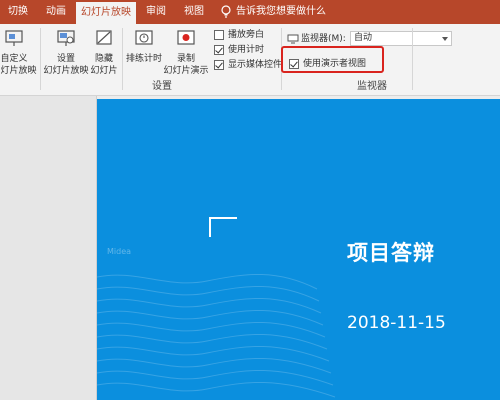 This screenshot has width=500, height=400. What do you see at coordinates (56, 12) in the screenshot?
I see `tab-animations: 动画` at bounding box center [56, 12].